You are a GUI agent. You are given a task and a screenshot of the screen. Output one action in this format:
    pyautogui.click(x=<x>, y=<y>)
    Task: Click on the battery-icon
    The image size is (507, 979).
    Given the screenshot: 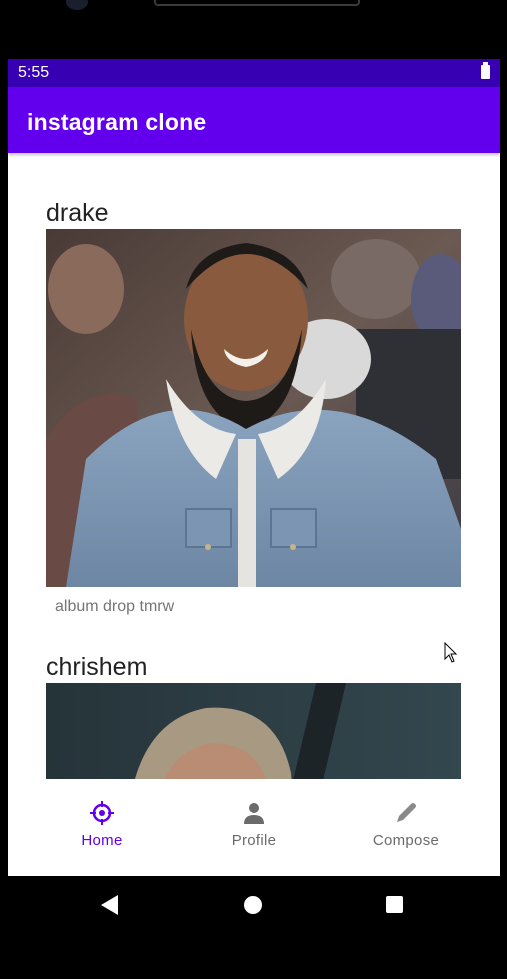 What is the action you would take?
    pyautogui.click(x=485, y=70)
    